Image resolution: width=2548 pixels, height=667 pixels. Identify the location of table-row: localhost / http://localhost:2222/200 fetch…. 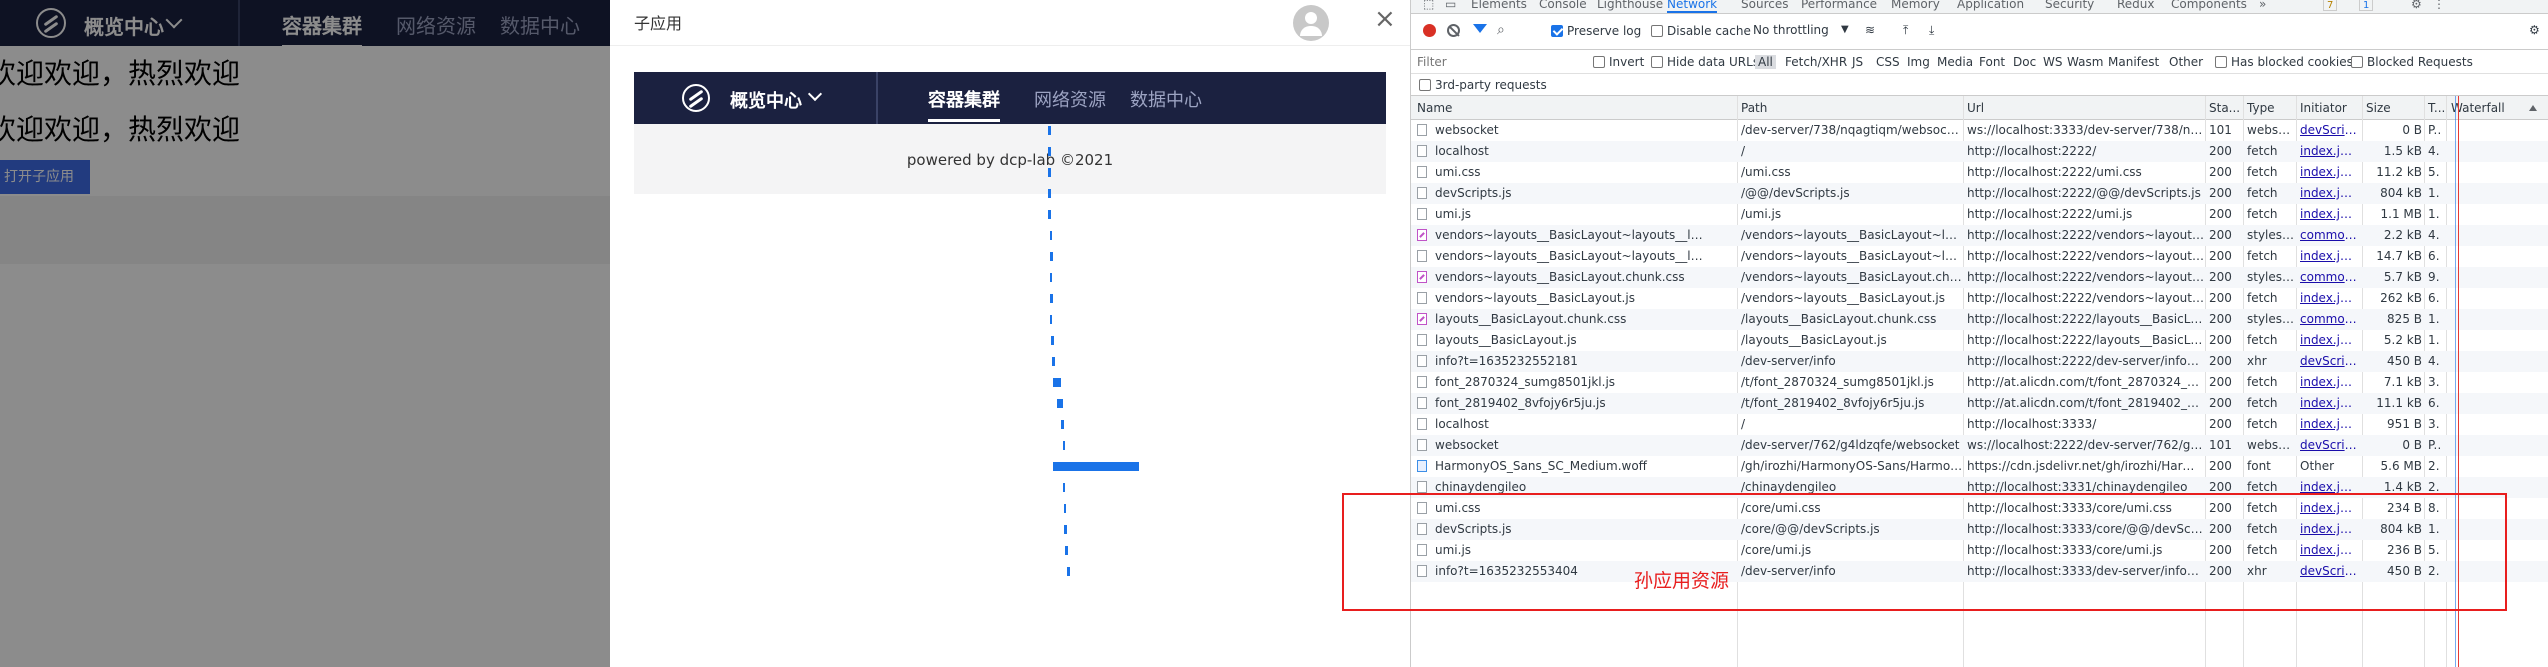
(1798, 151).